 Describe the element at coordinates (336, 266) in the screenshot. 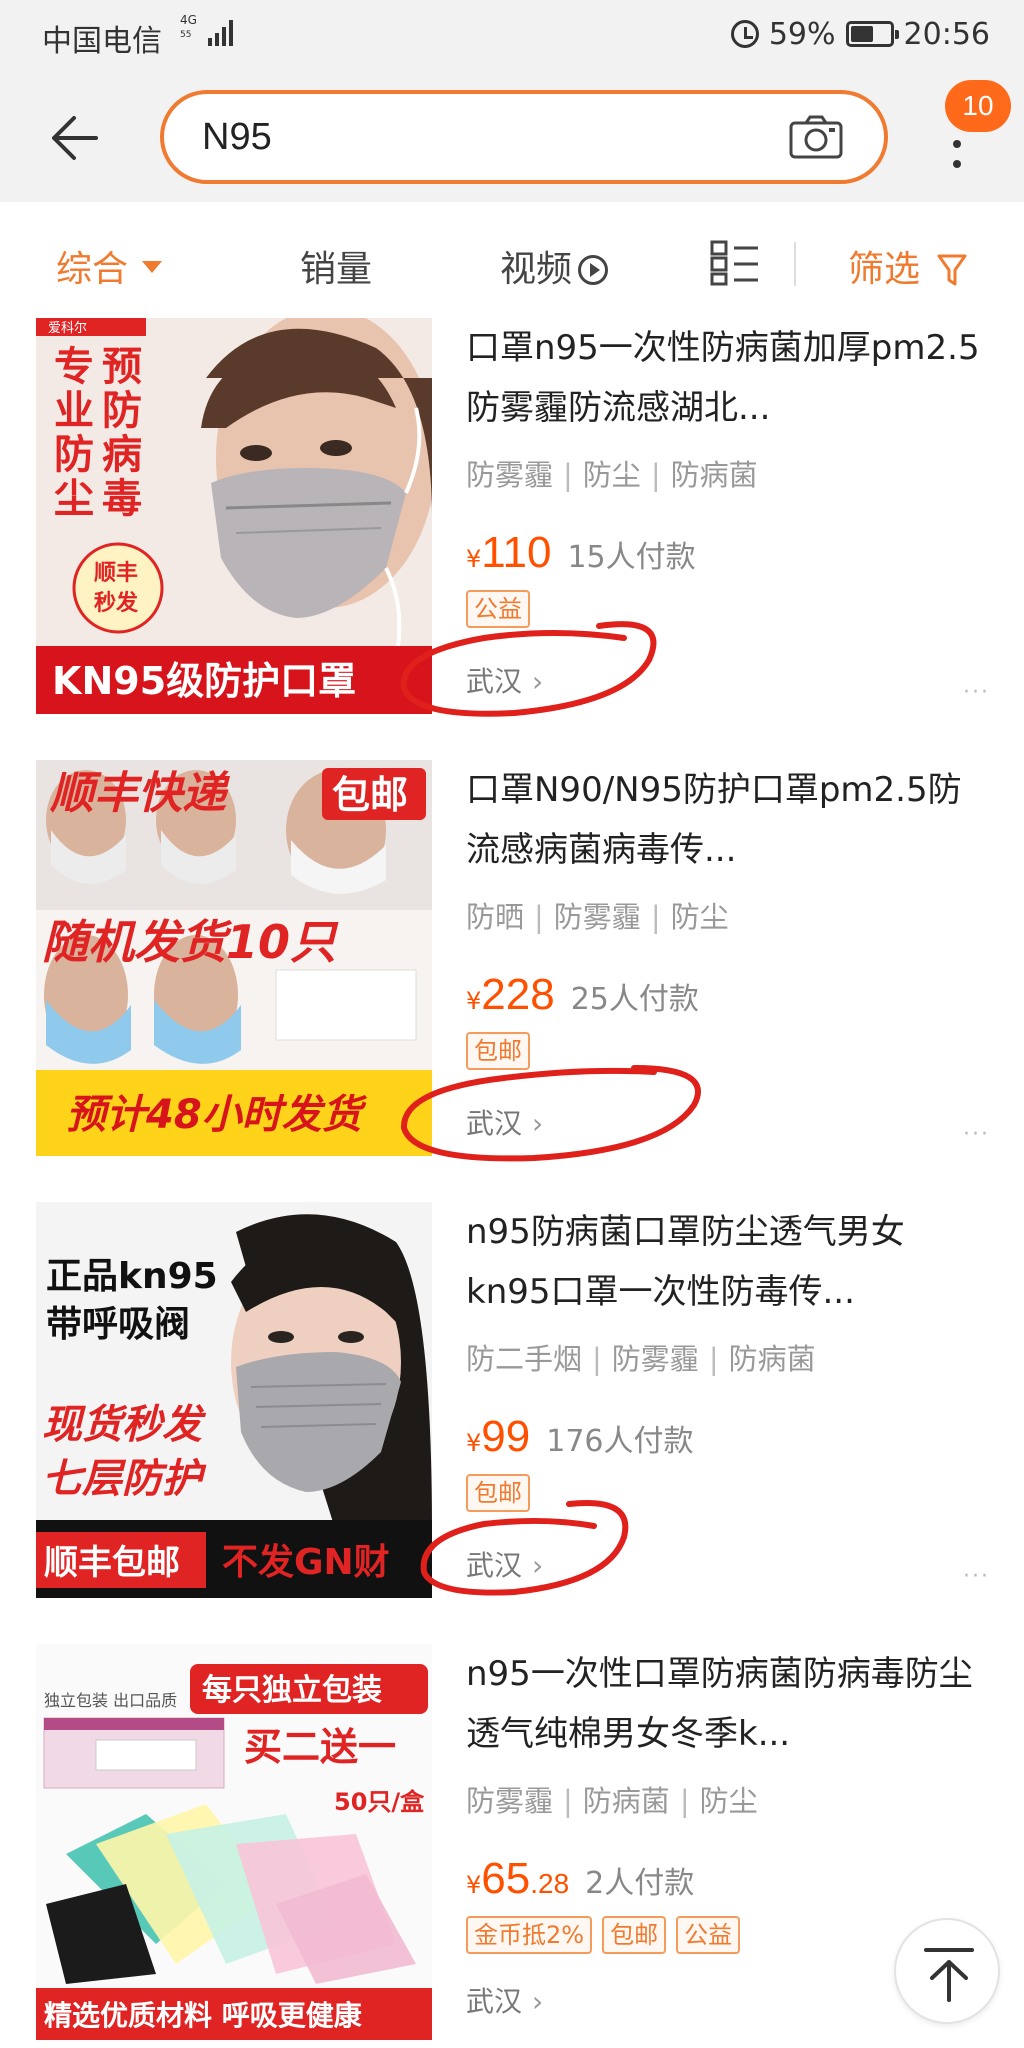

I see `sort-sales: 销量` at that location.